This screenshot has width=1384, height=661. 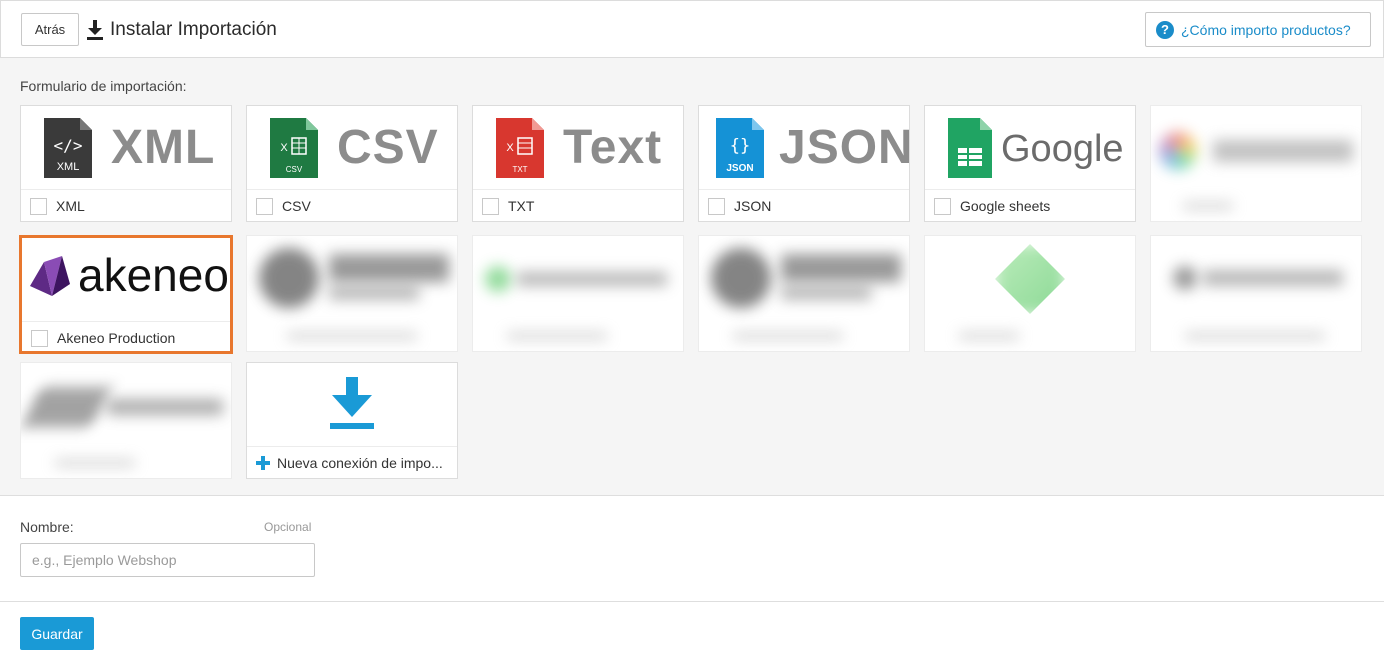 What do you see at coordinates (57, 633) in the screenshot?
I see `save-button: Guardar` at bounding box center [57, 633].